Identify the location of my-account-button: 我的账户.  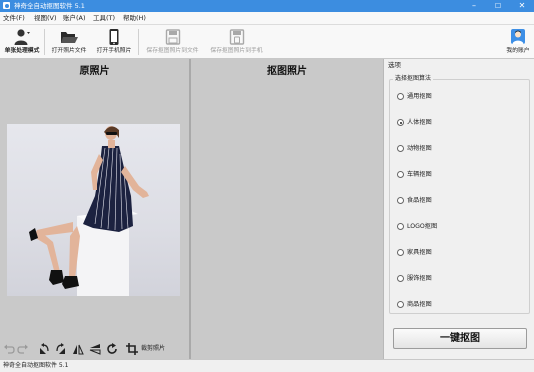
(518, 42).